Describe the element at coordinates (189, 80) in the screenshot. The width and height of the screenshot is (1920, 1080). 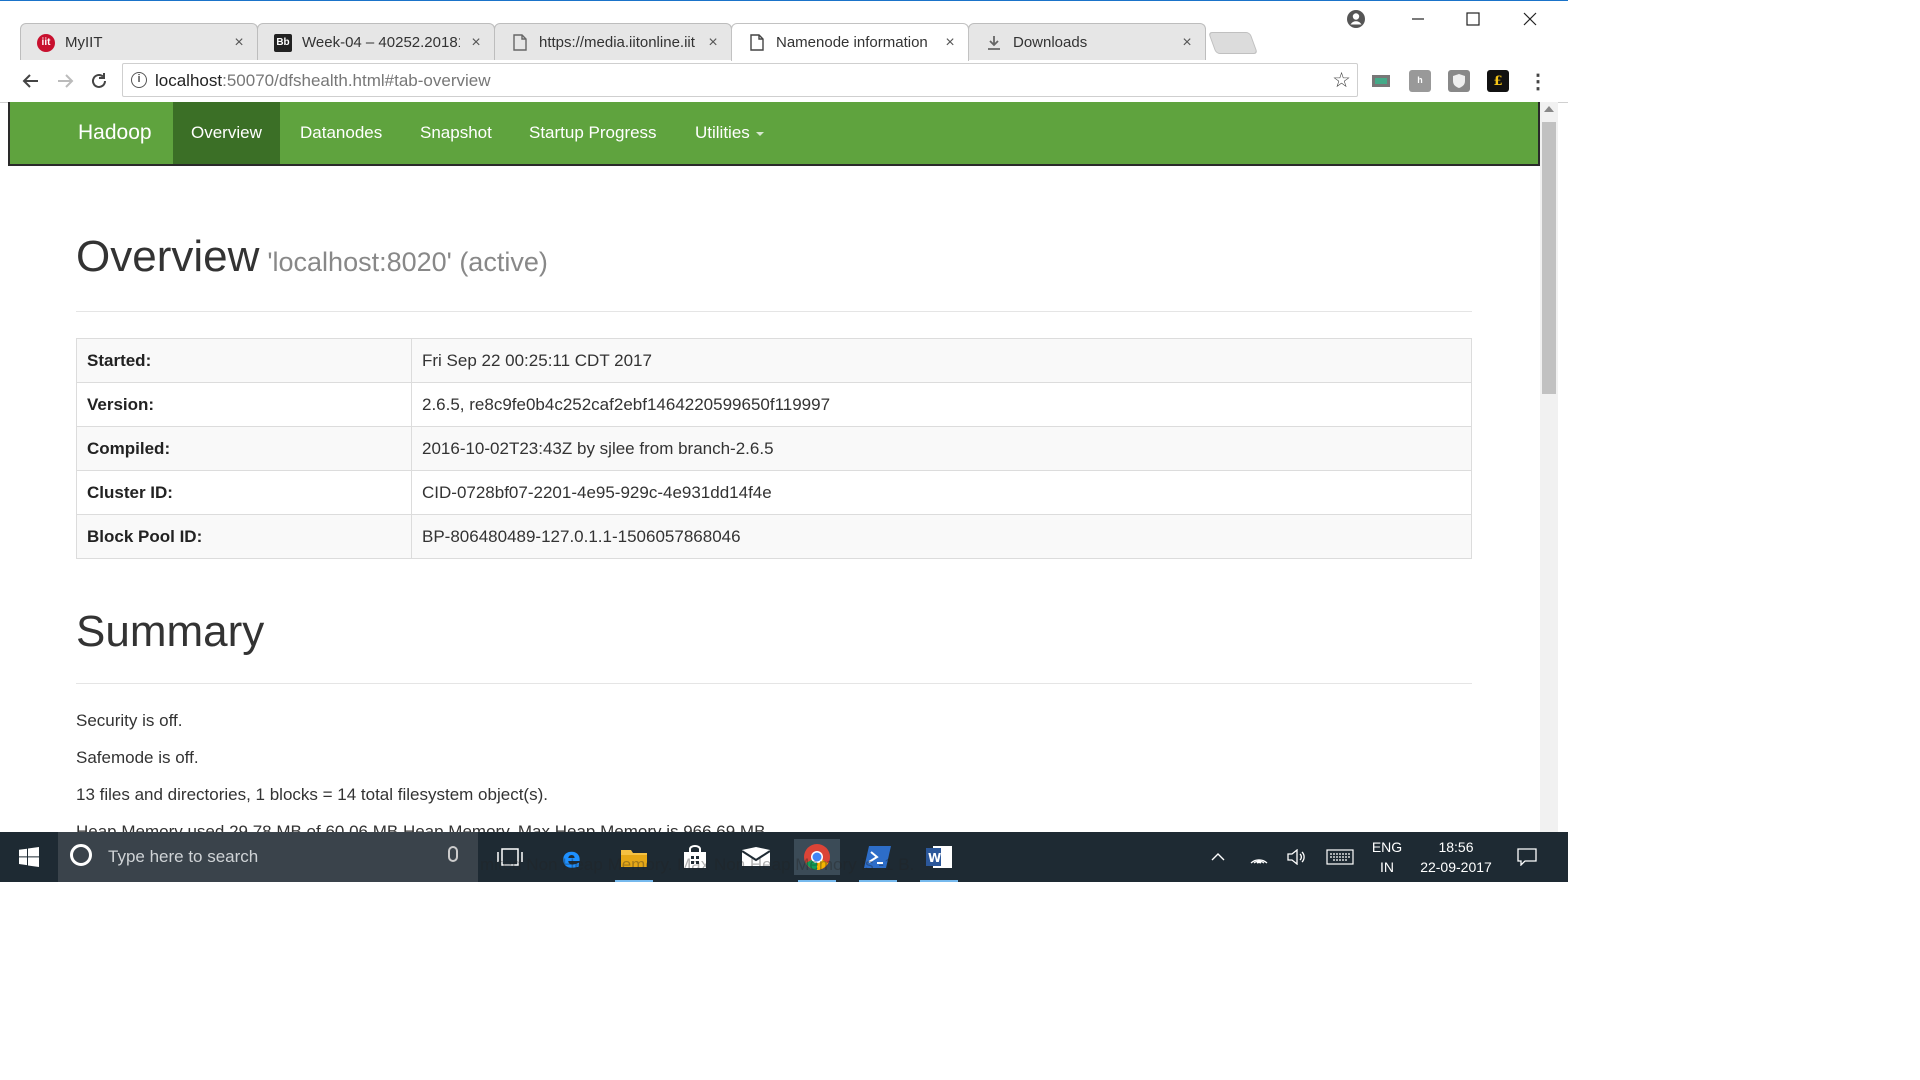
I see `url-host: localhost` at that location.